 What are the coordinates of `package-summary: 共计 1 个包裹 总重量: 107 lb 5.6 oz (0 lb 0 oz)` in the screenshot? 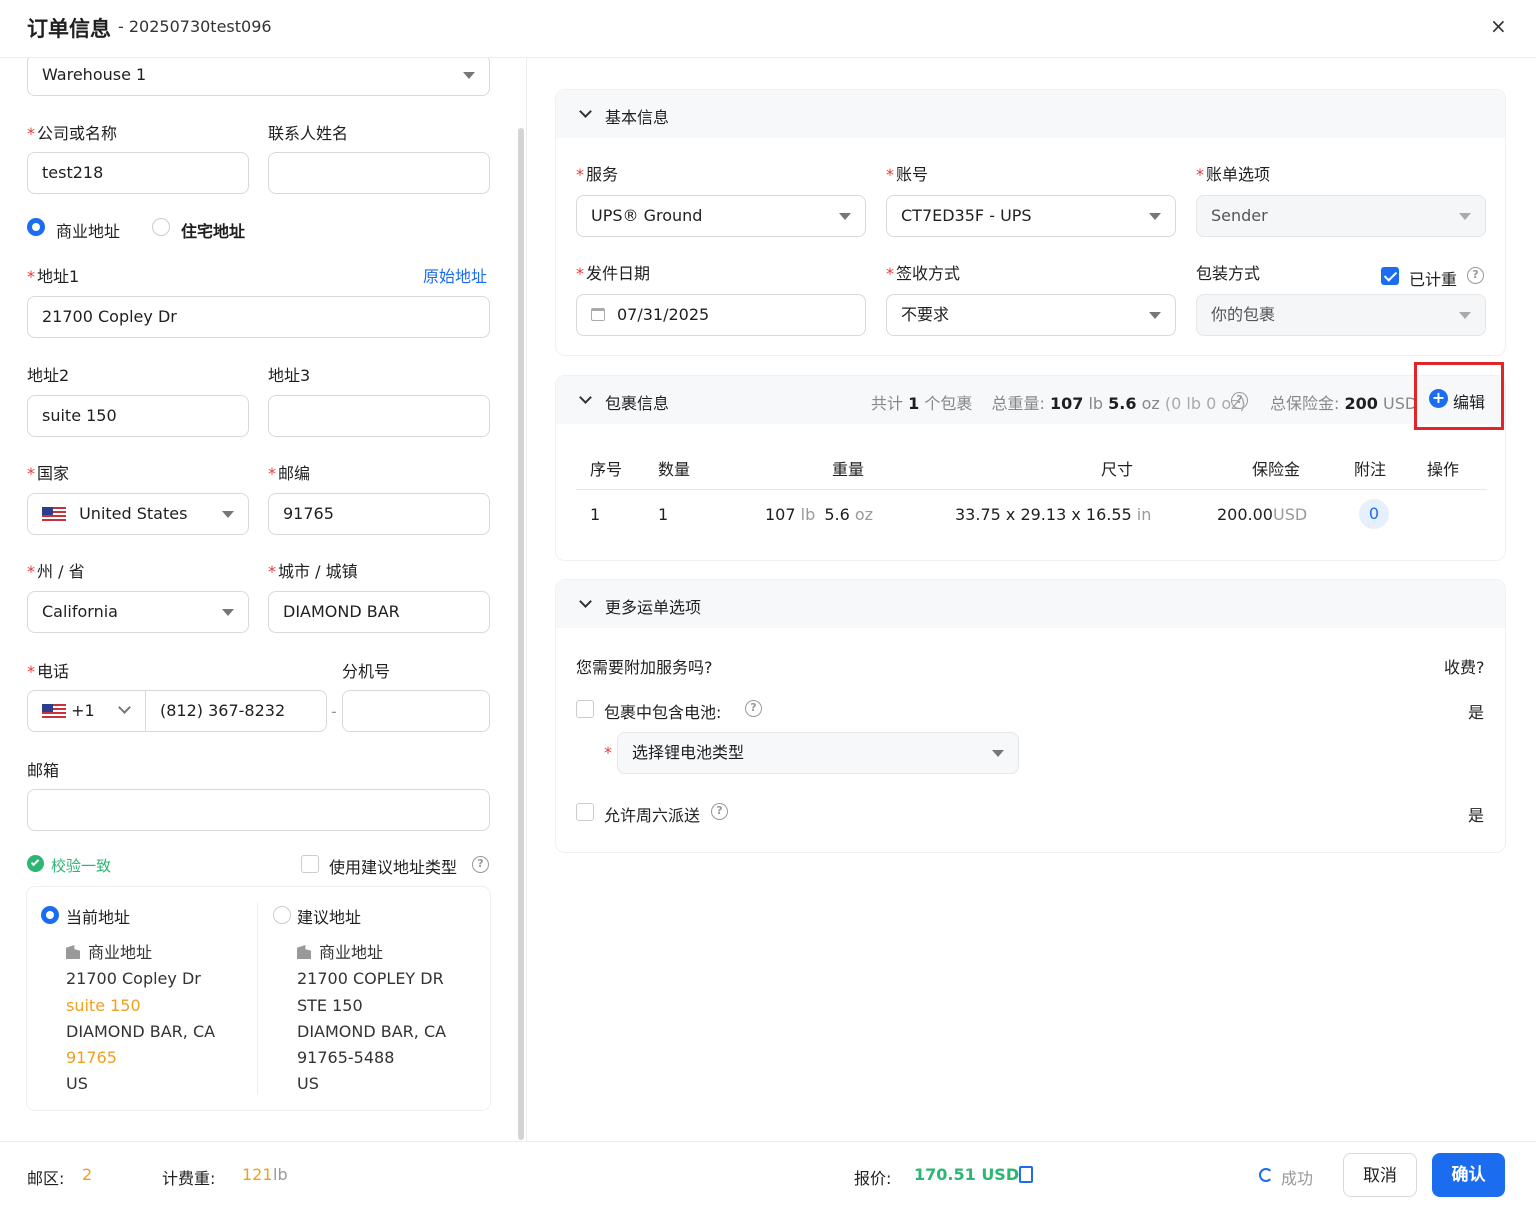 It's located at (1058, 402).